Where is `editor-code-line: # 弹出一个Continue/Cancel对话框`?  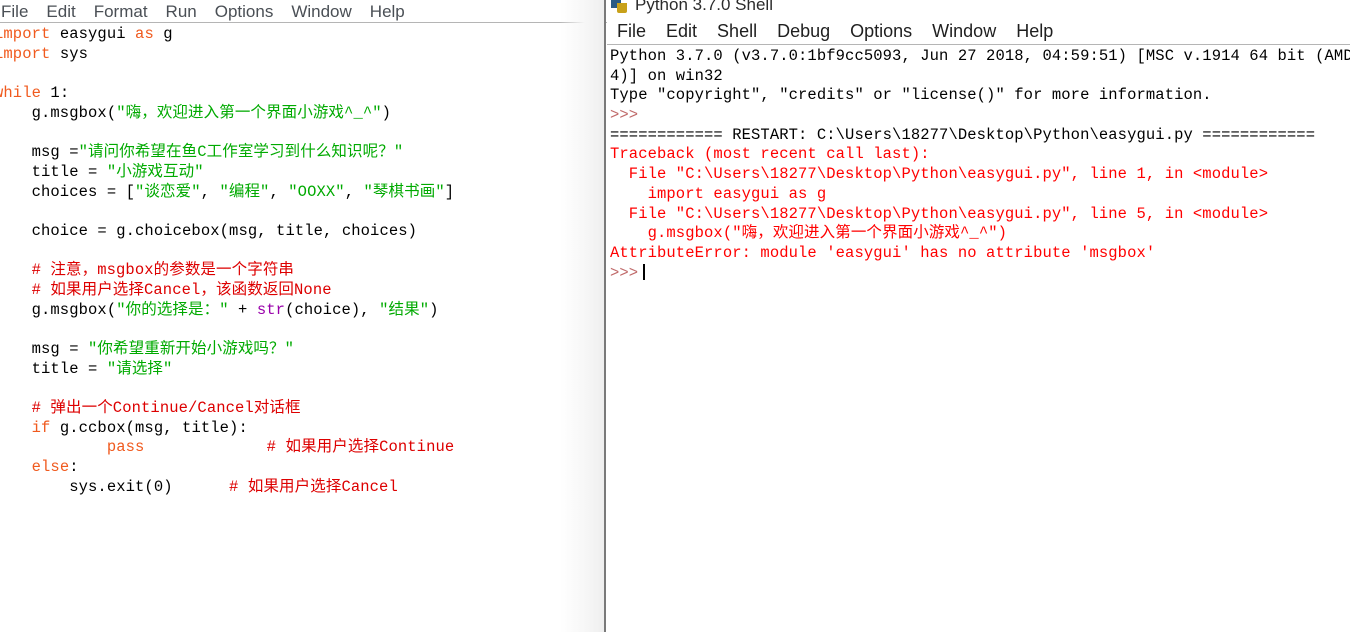 editor-code-line: # 弹出一个Continue/Cancel对话框 is located at coordinates (227, 409).